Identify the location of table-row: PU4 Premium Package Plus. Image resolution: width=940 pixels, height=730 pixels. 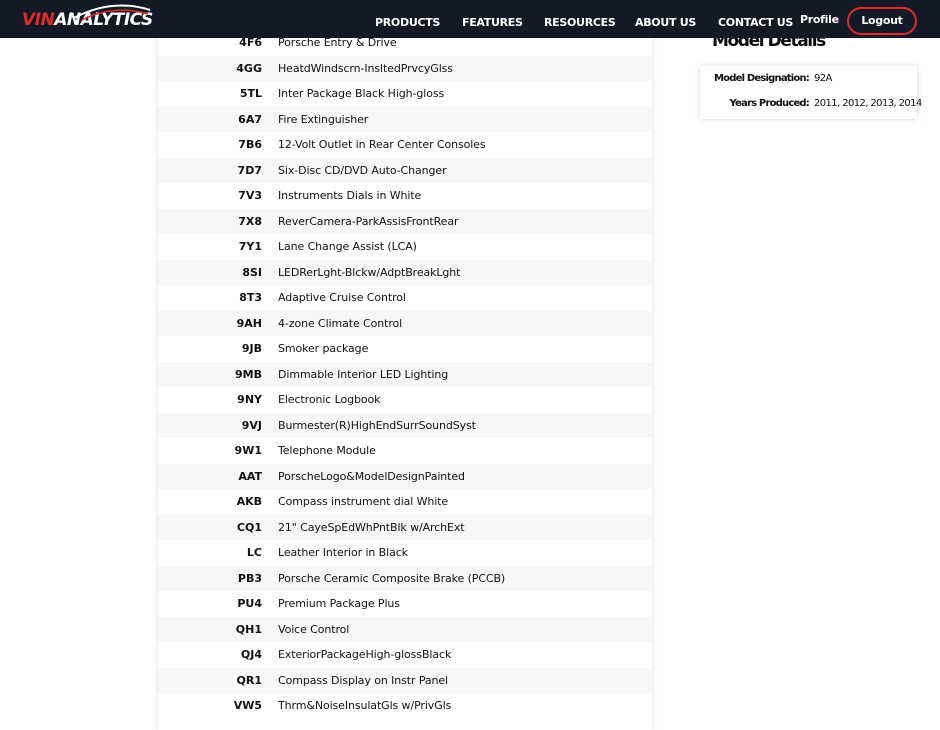
(405, 604).